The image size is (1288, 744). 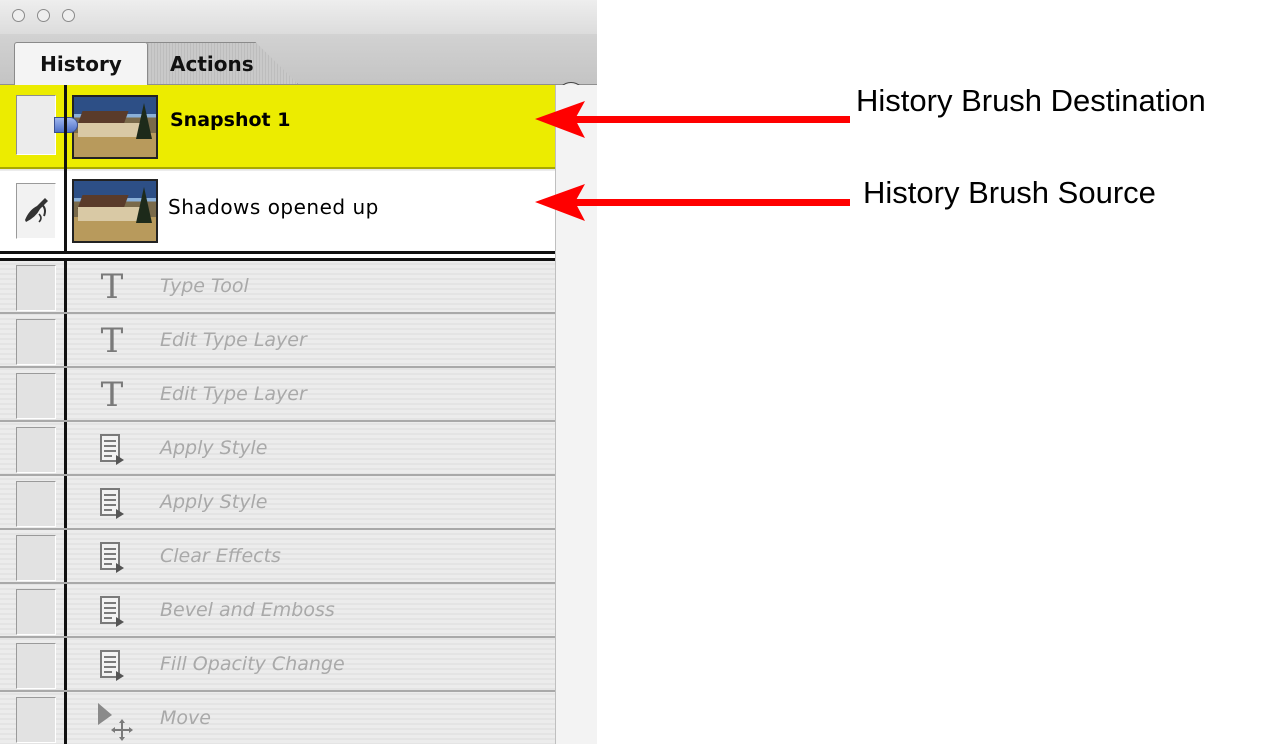 I want to click on list-item: Clear Effects, so click(x=277, y=557).